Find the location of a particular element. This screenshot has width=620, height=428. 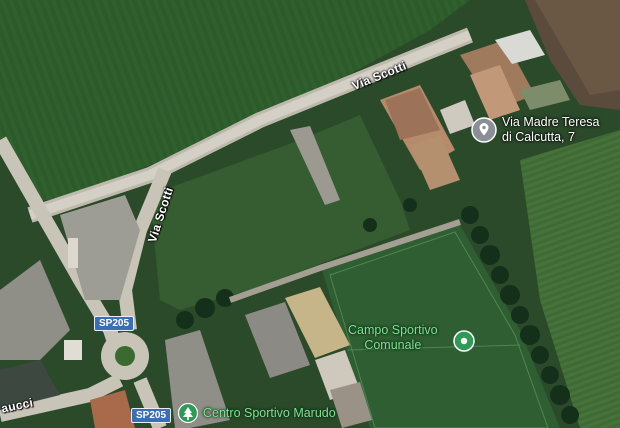

campo-line-2: Comunale is located at coordinates (393, 345).